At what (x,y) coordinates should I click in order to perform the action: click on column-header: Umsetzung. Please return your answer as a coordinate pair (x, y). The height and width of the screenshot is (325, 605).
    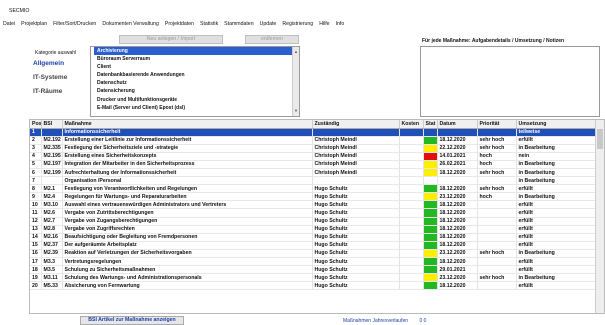
    Looking at the image, I should click on (556, 124).